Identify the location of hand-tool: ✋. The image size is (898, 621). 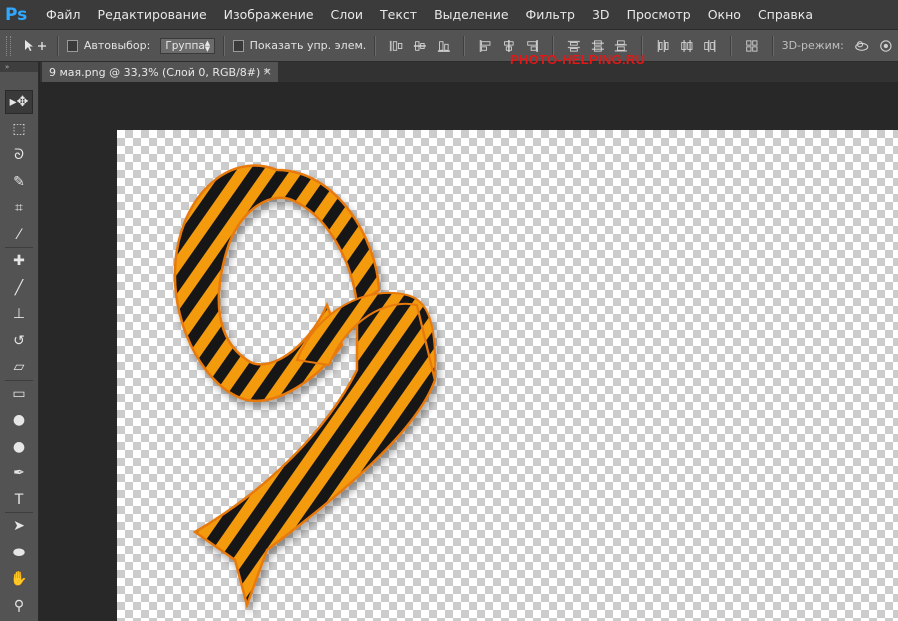
(19, 579).